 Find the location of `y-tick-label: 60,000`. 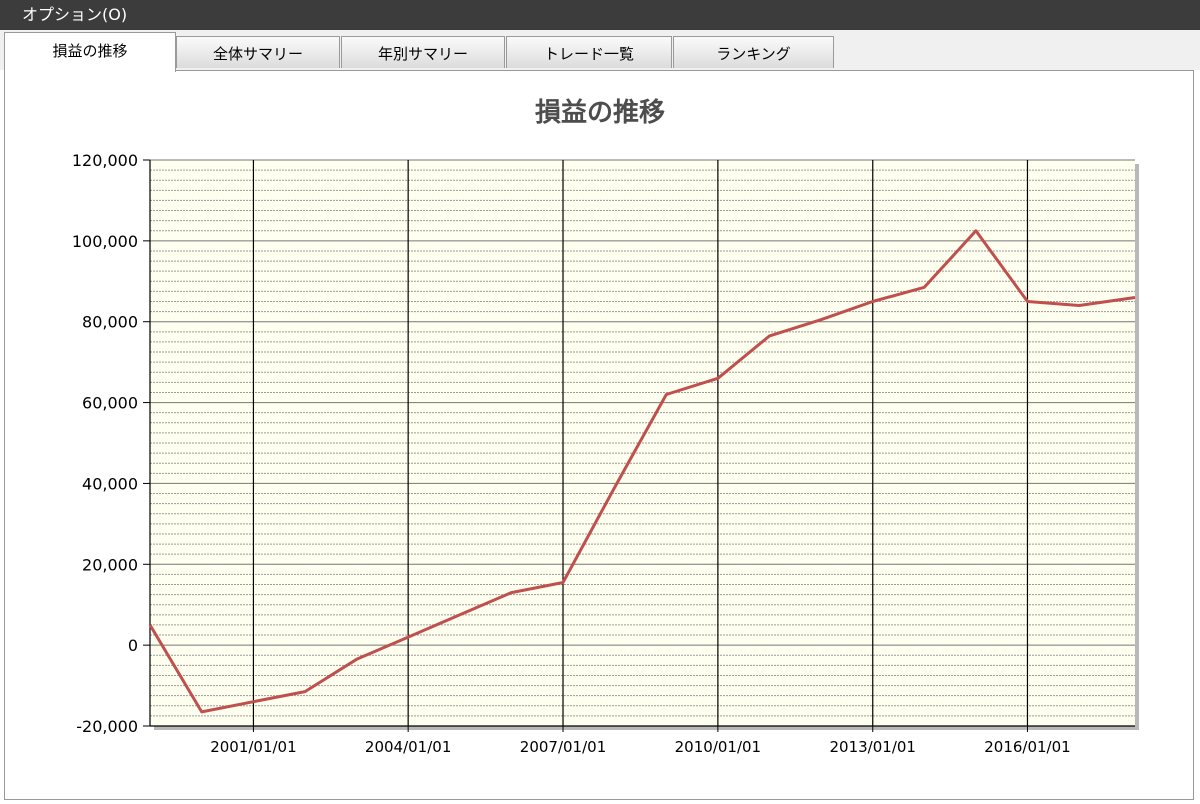

y-tick-label: 60,000 is located at coordinates (110, 403).